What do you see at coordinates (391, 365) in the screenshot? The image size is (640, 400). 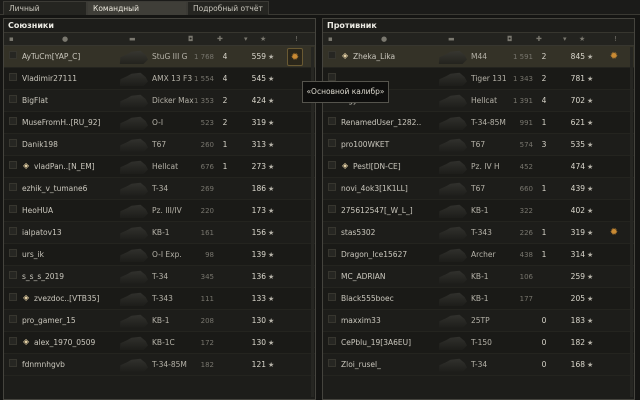 I see `player-name: Zloi_rusel_` at bounding box center [391, 365].